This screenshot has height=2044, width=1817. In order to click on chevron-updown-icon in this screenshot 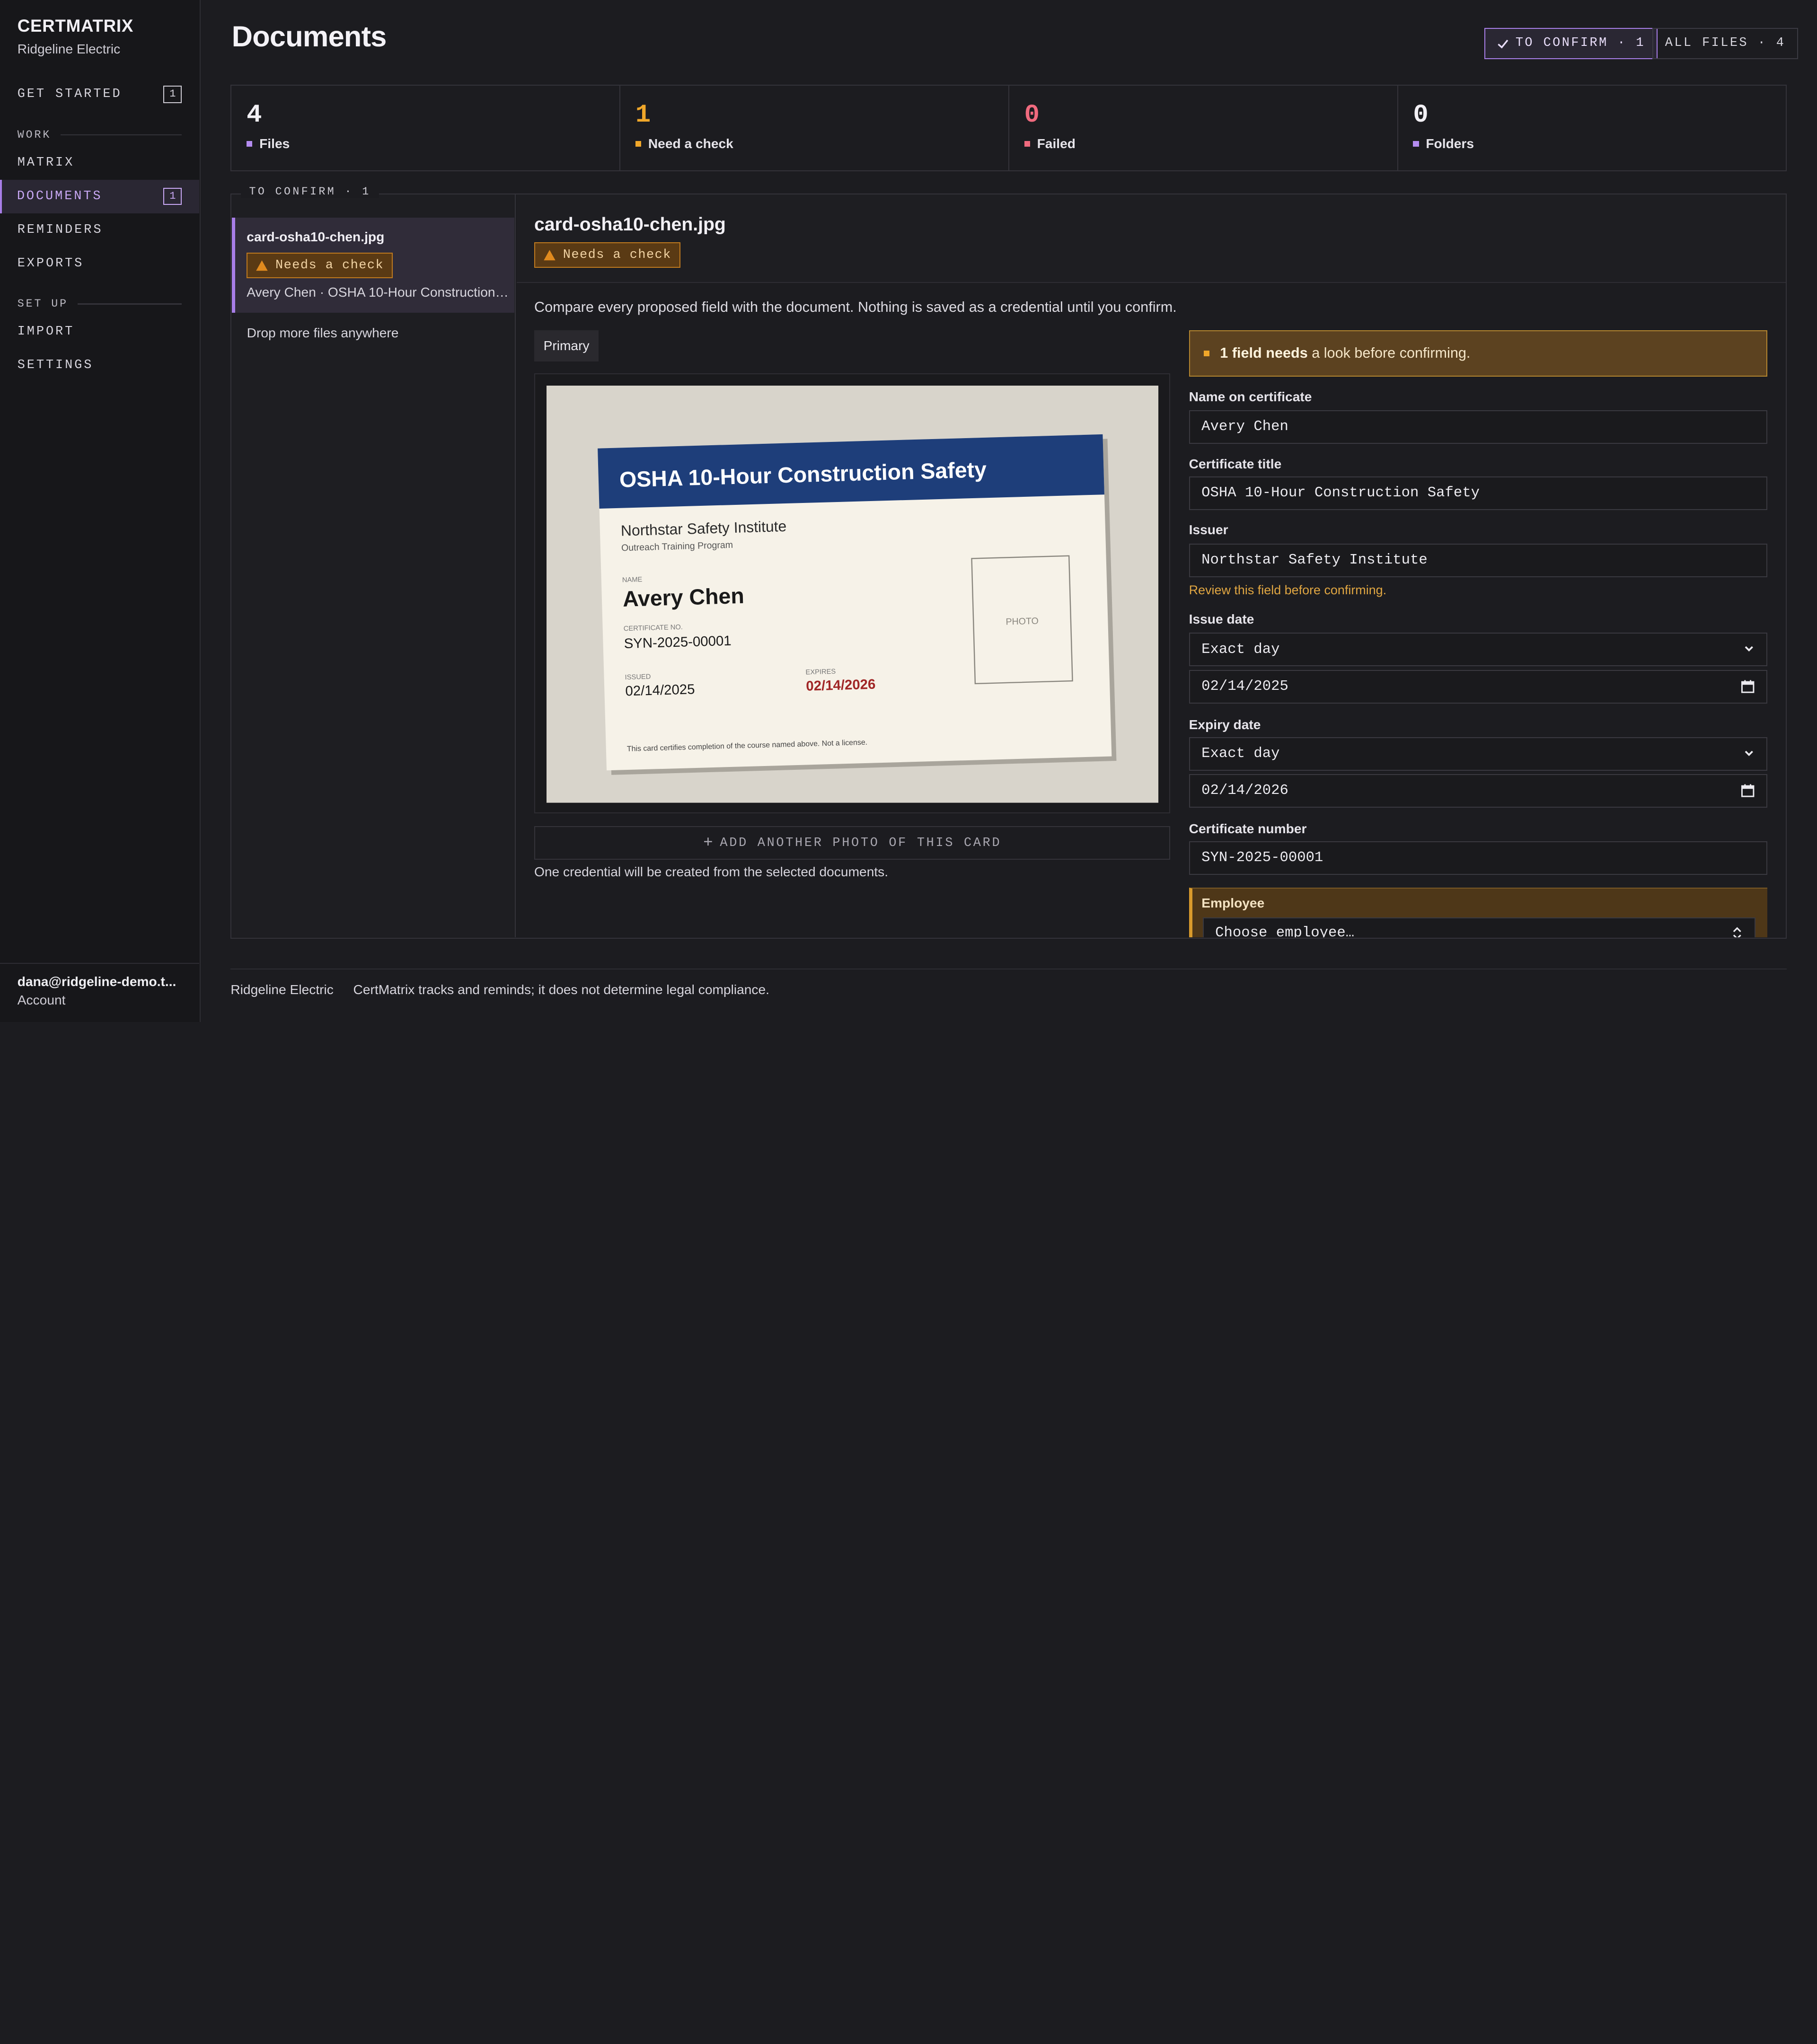, I will do `click(1737, 932)`.